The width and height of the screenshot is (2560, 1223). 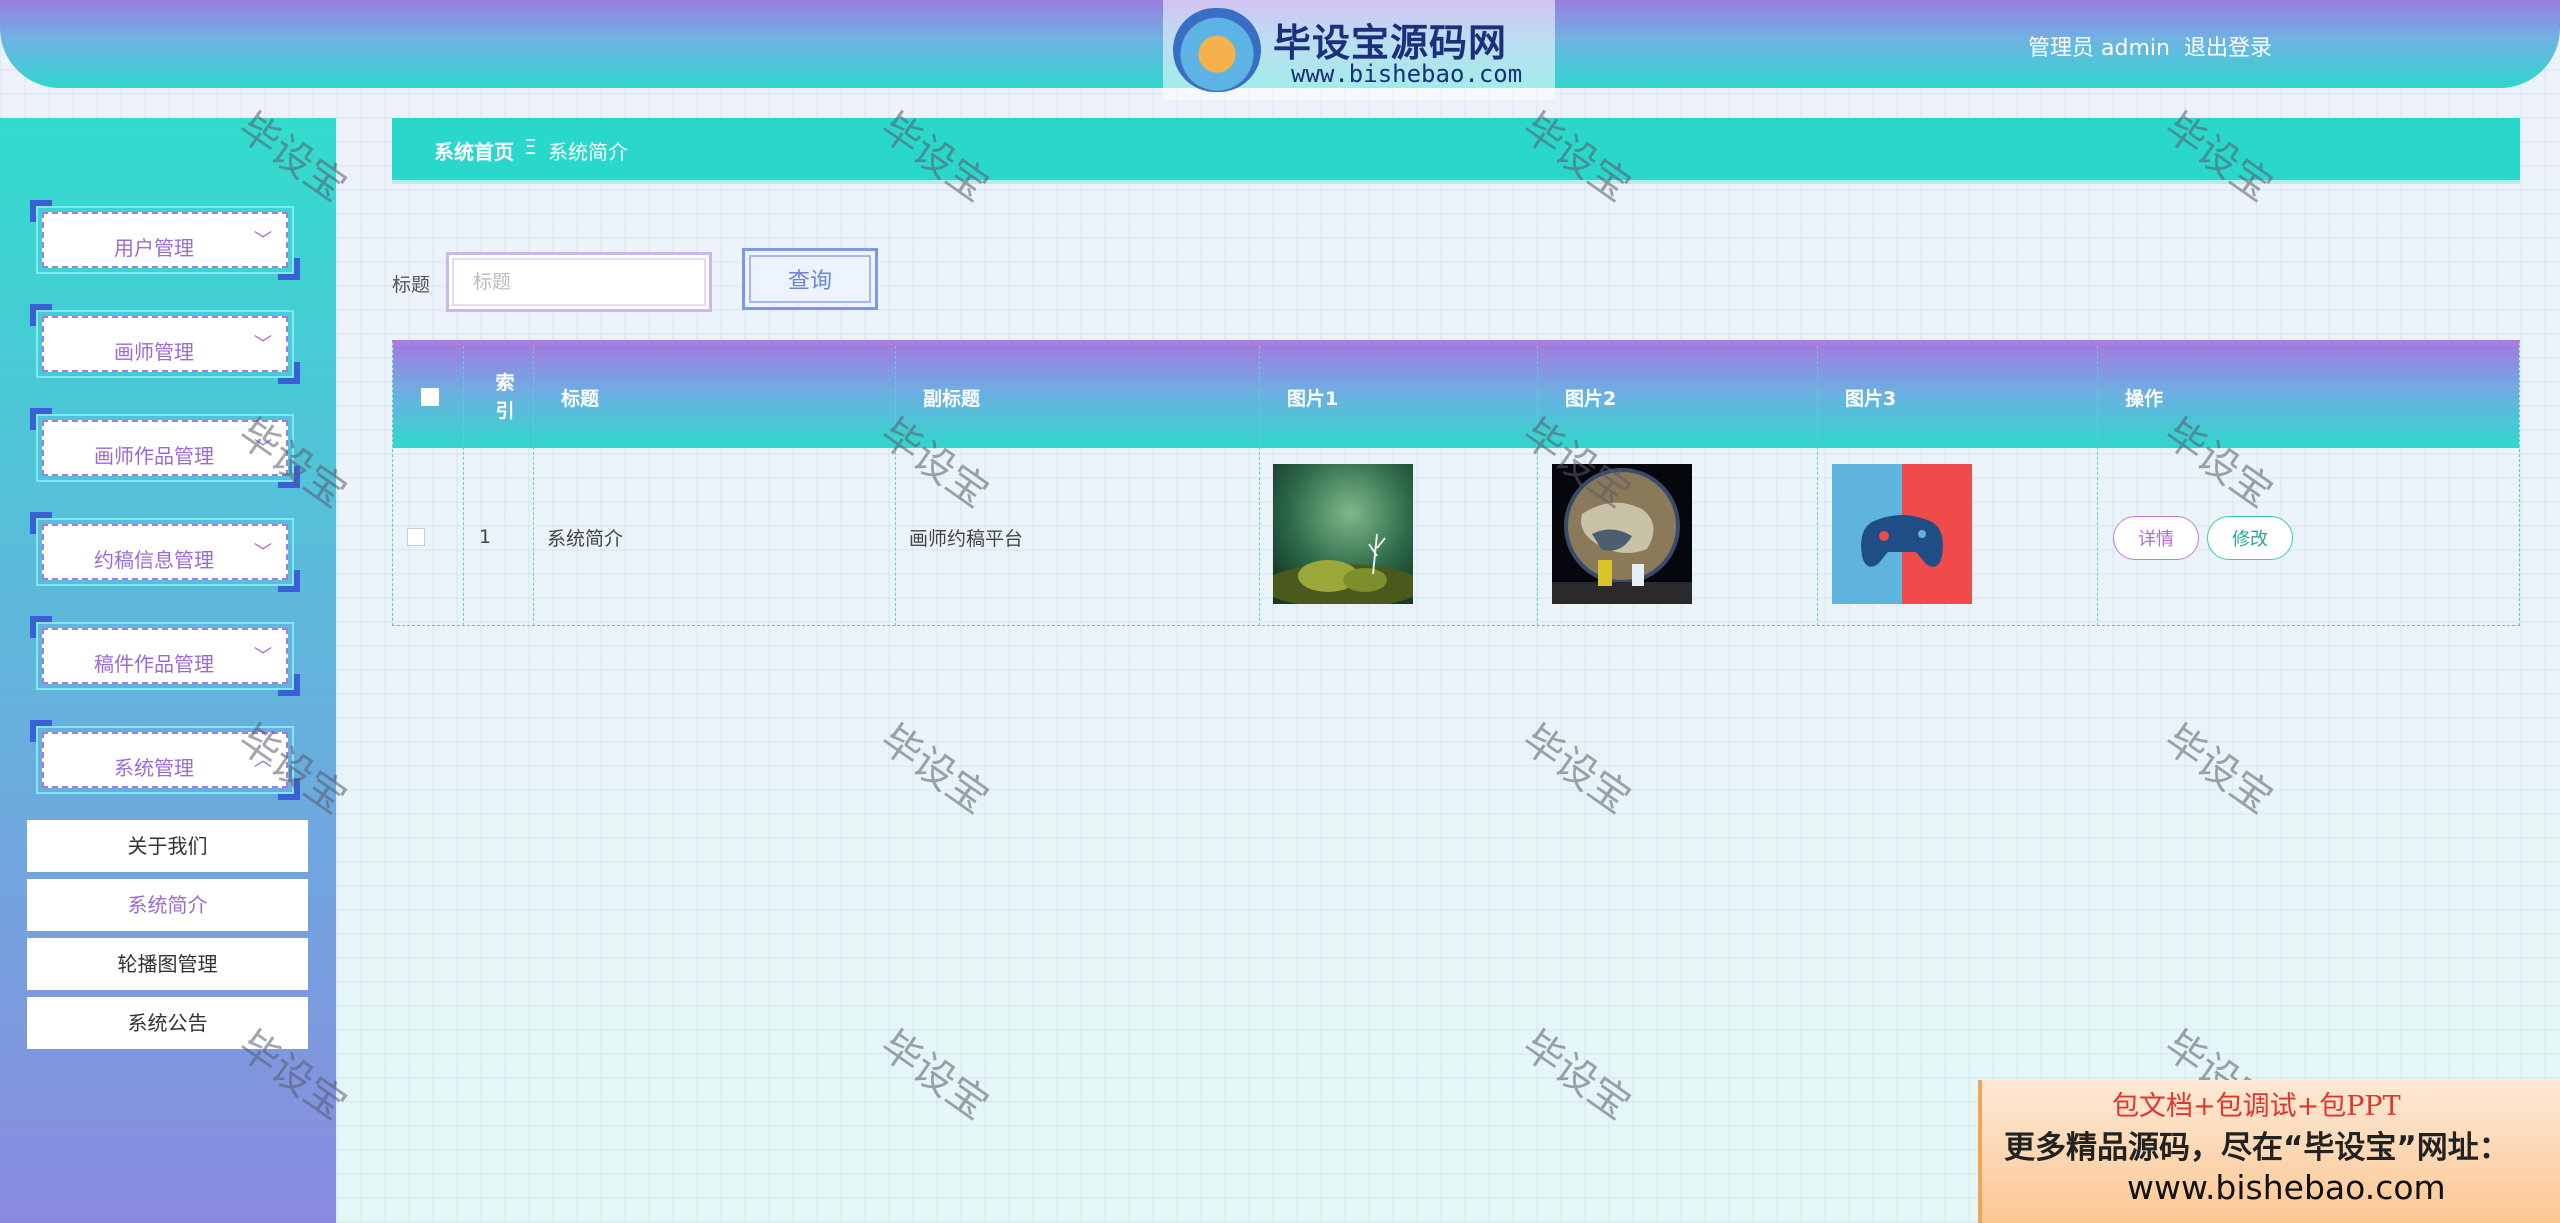 I want to click on sidebar-item-draft-management: 稿件作品管理 ﹀, so click(x=165, y=656).